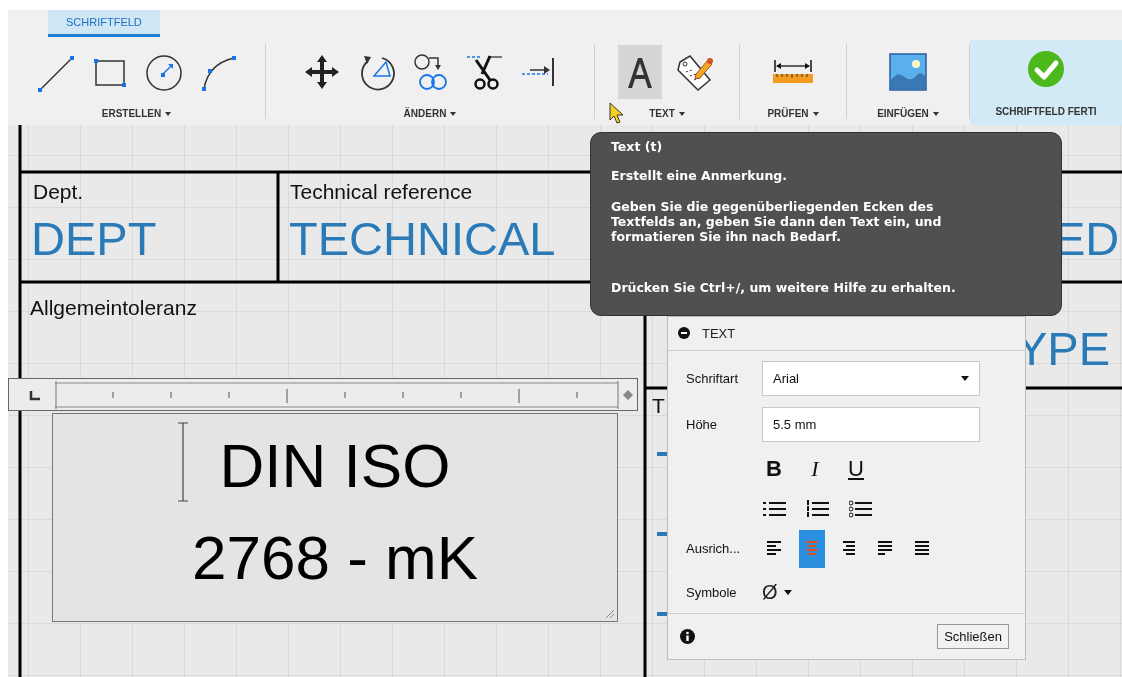  Describe the element at coordinates (775, 549) in the screenshot. I see `align-left-icon` at that location.